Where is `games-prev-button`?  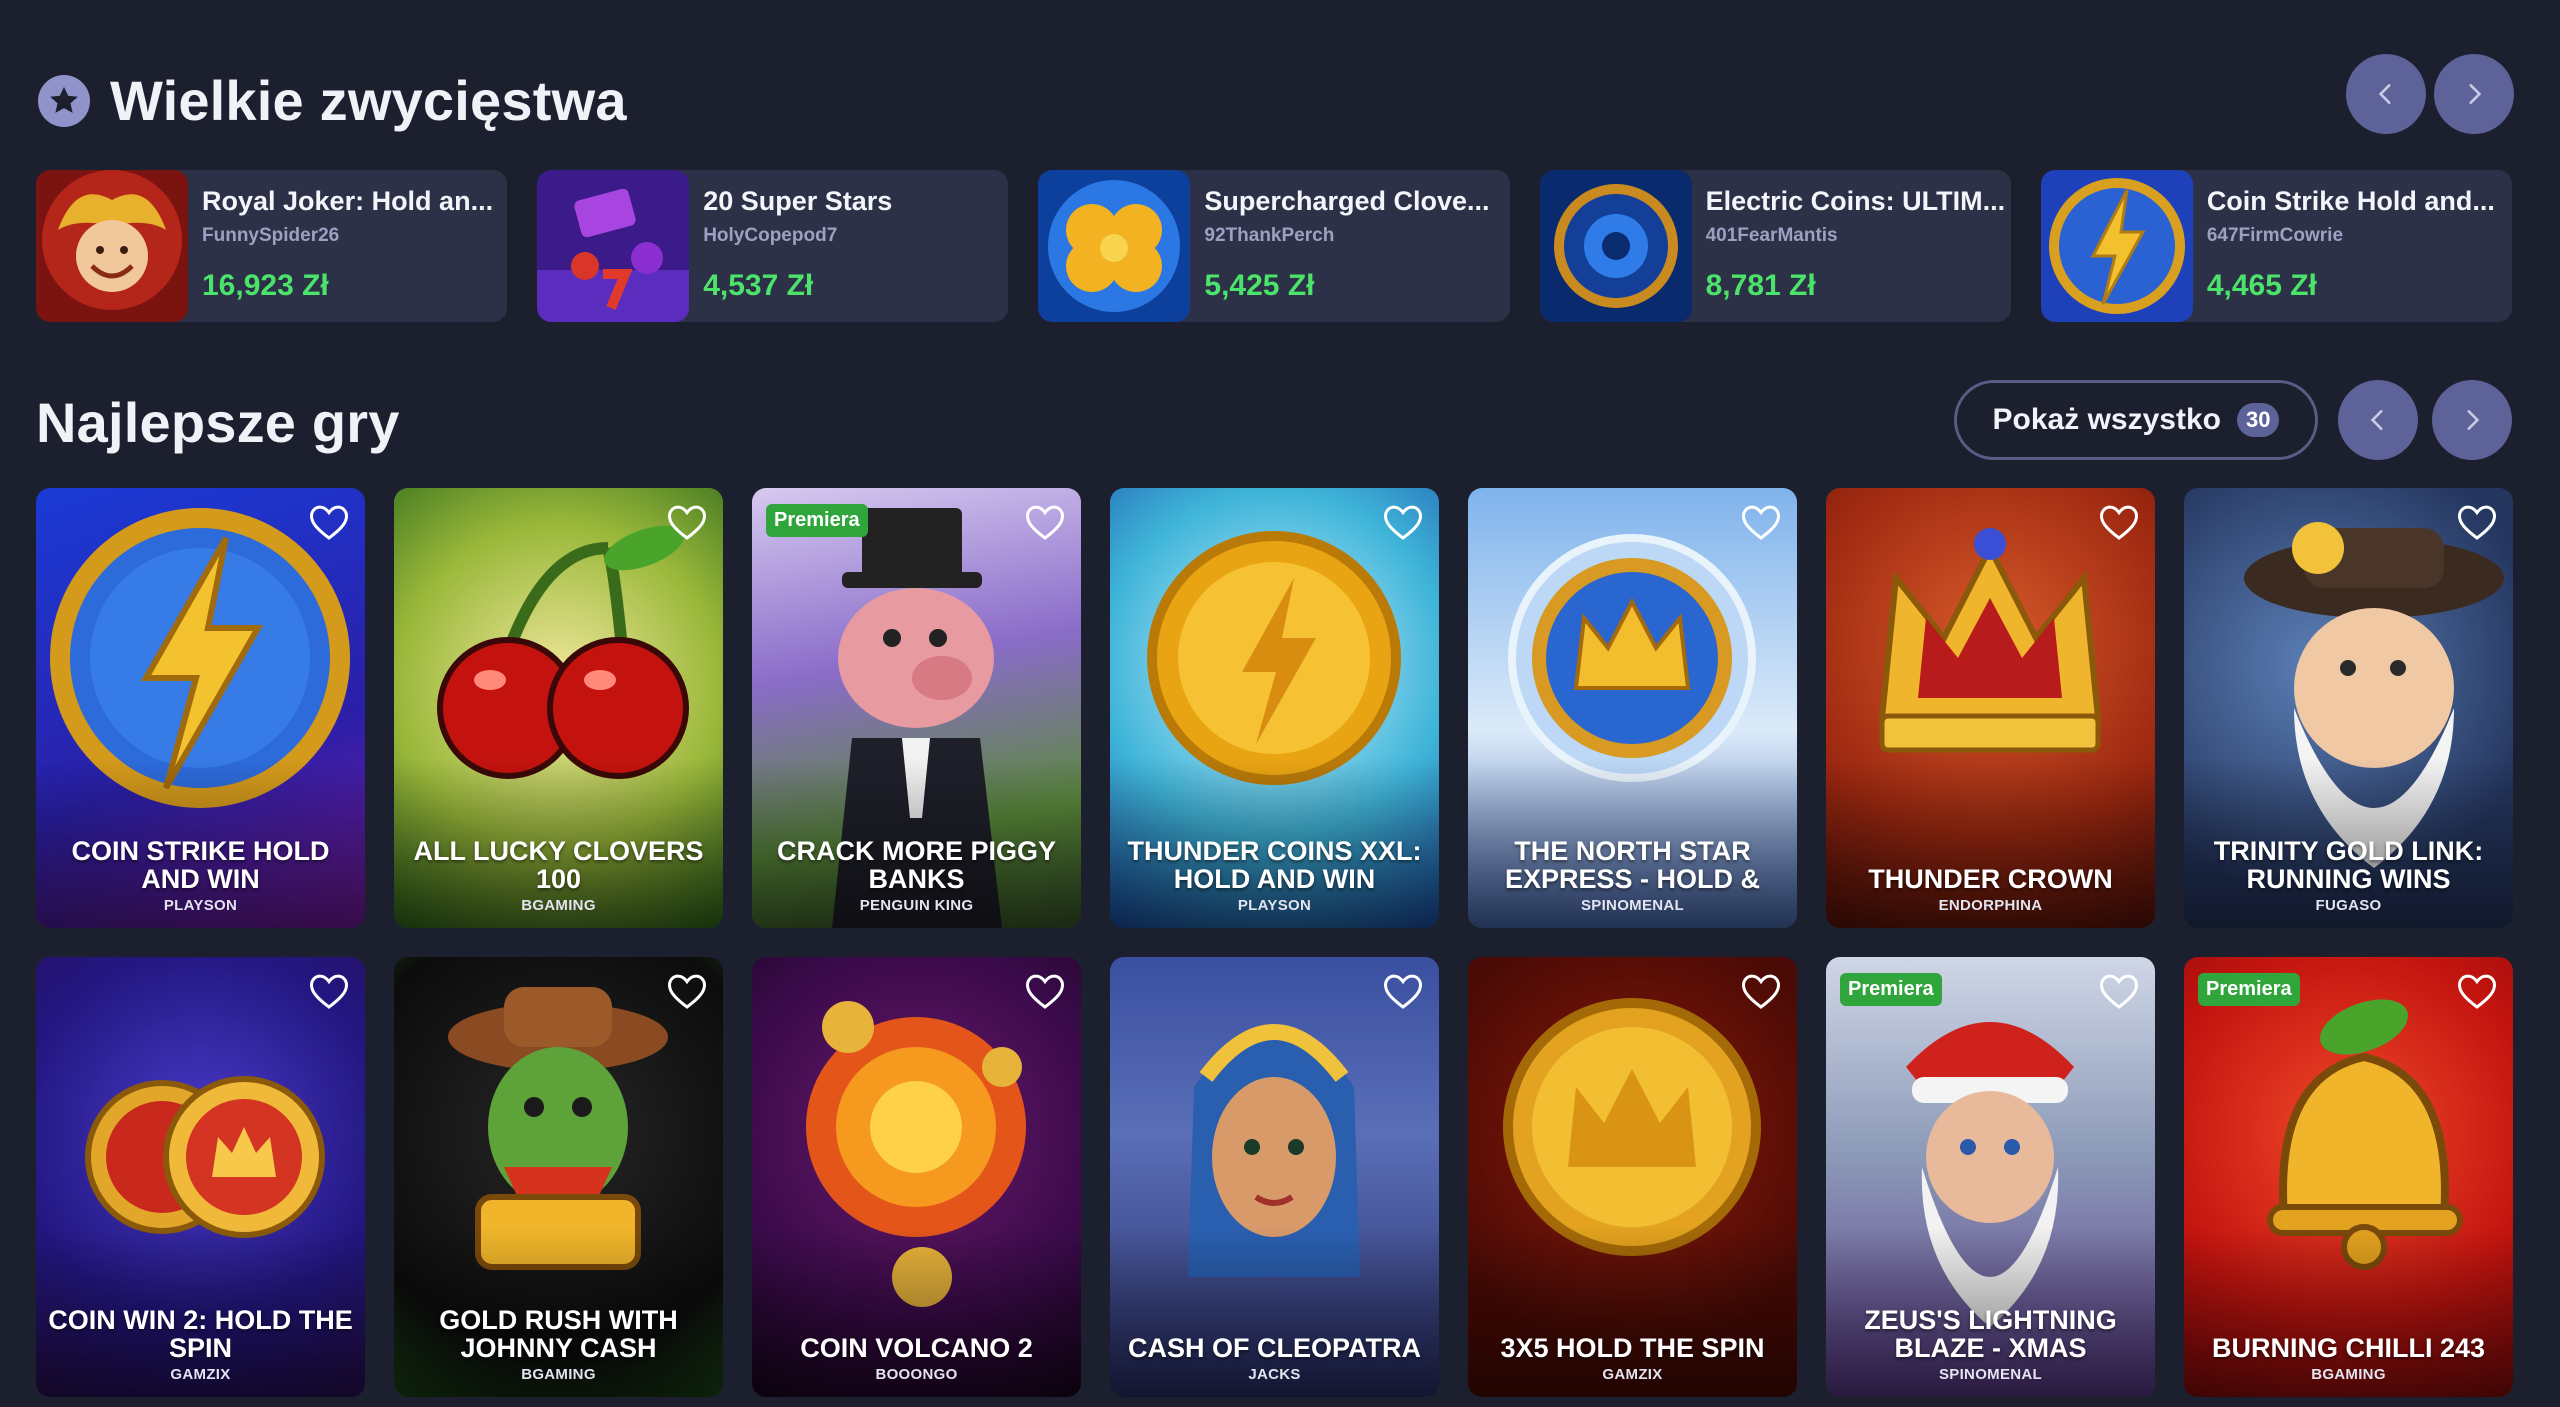
games-prev-button is located at coordinates (2378, 420).